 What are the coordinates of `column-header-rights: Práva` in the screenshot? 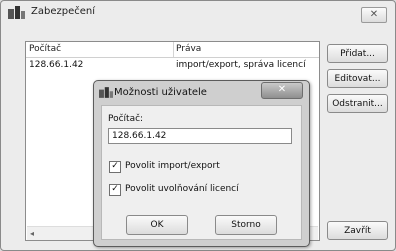 It's located at (188, 49).